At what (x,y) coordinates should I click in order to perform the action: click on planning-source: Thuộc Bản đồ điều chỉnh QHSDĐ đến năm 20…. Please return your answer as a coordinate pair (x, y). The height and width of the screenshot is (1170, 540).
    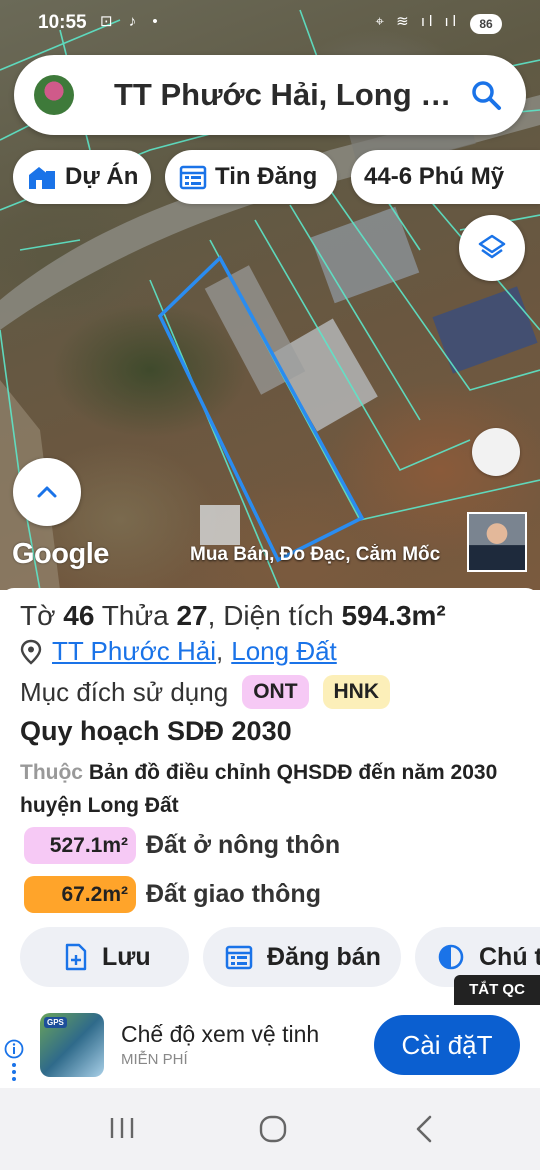
    Looking at the image, I should click on (270, 789).